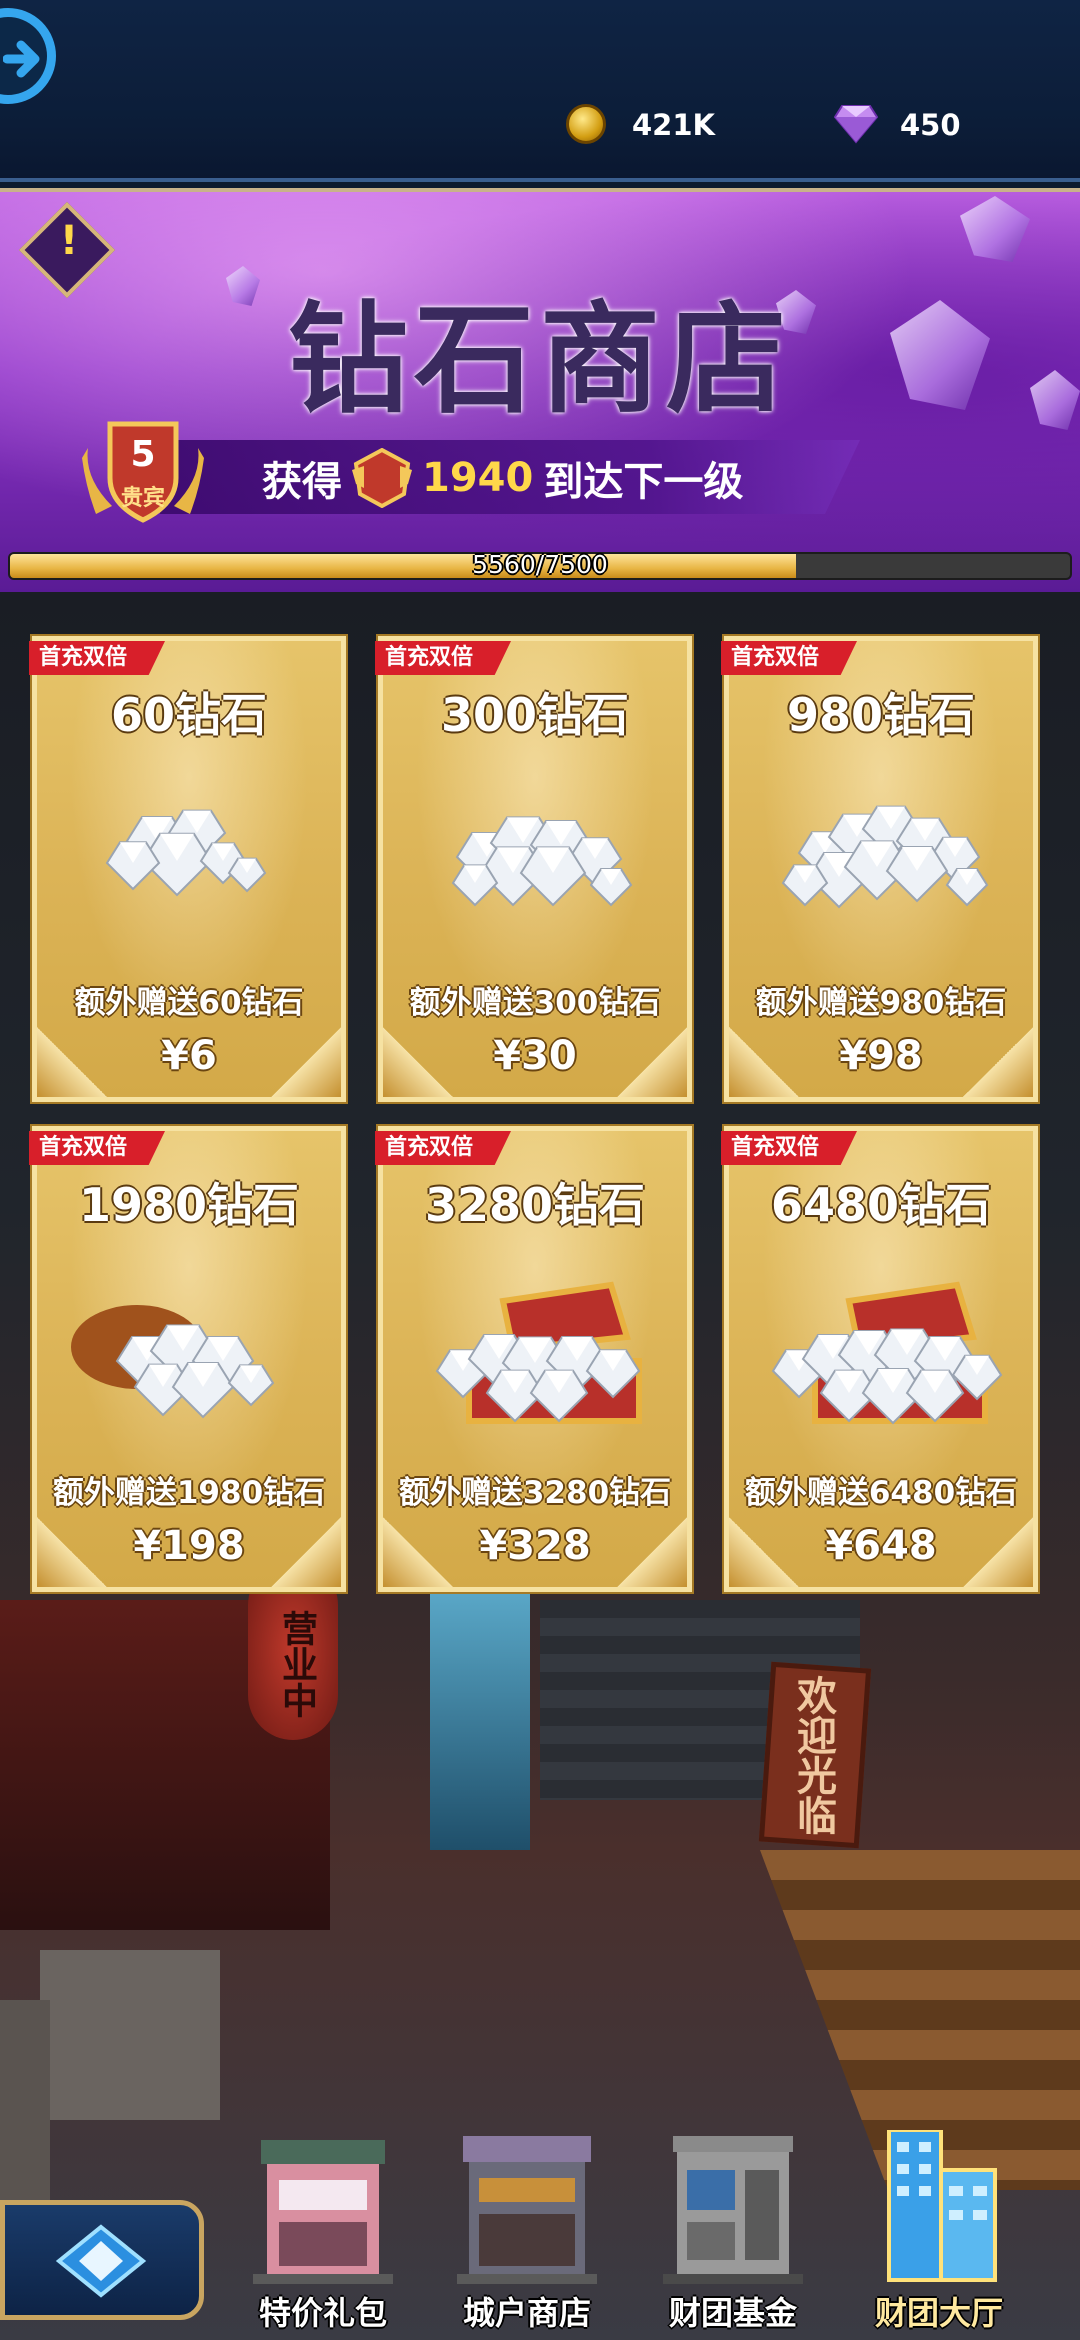 The image size is (1080, 2340). Describe the element at coordinates (856, 124) in the screenshot. I see `diamond-icon` at that location.